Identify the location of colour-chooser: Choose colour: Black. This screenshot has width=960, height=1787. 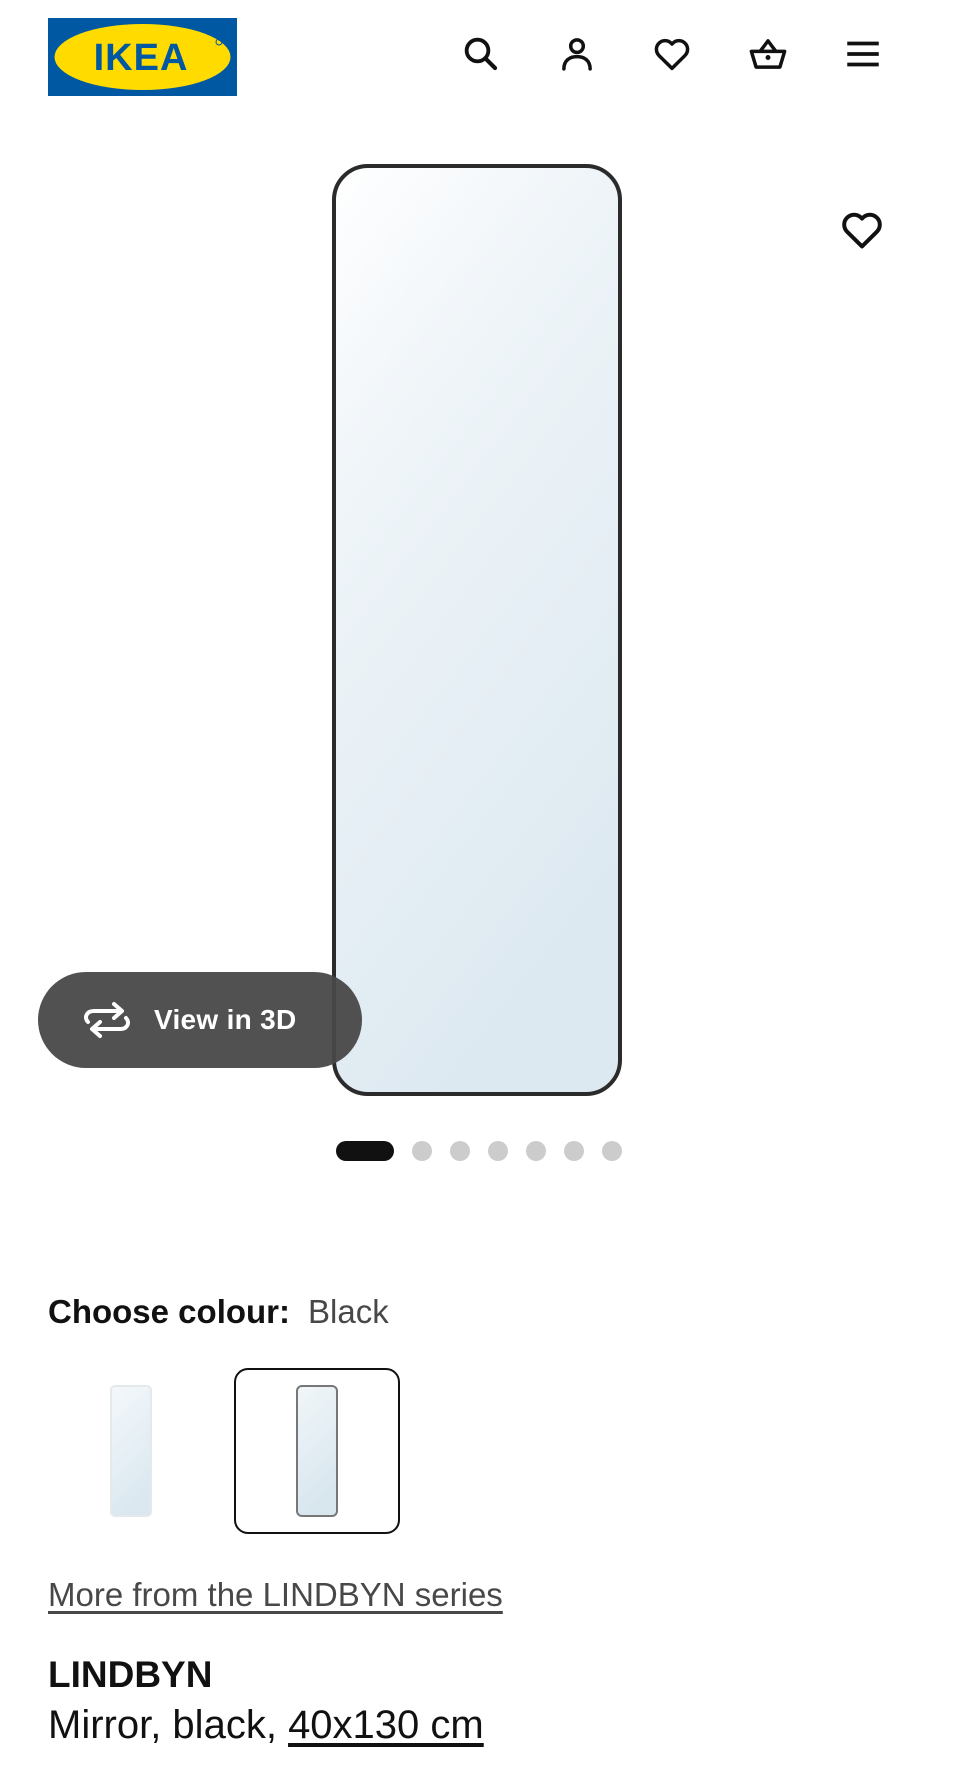
(218, 1313).